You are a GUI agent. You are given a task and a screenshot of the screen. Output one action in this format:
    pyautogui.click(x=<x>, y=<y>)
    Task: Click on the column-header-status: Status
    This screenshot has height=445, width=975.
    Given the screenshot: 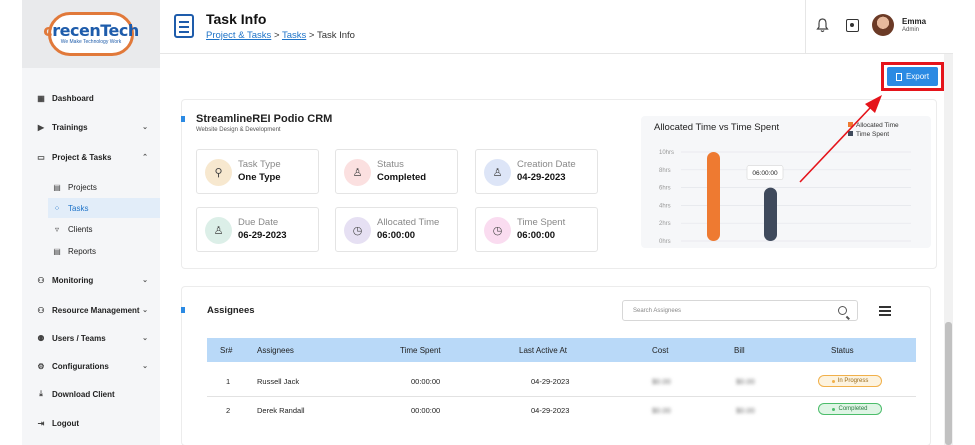 What is the action you would take?
    pyautogui.click(x=842, y=350)
    